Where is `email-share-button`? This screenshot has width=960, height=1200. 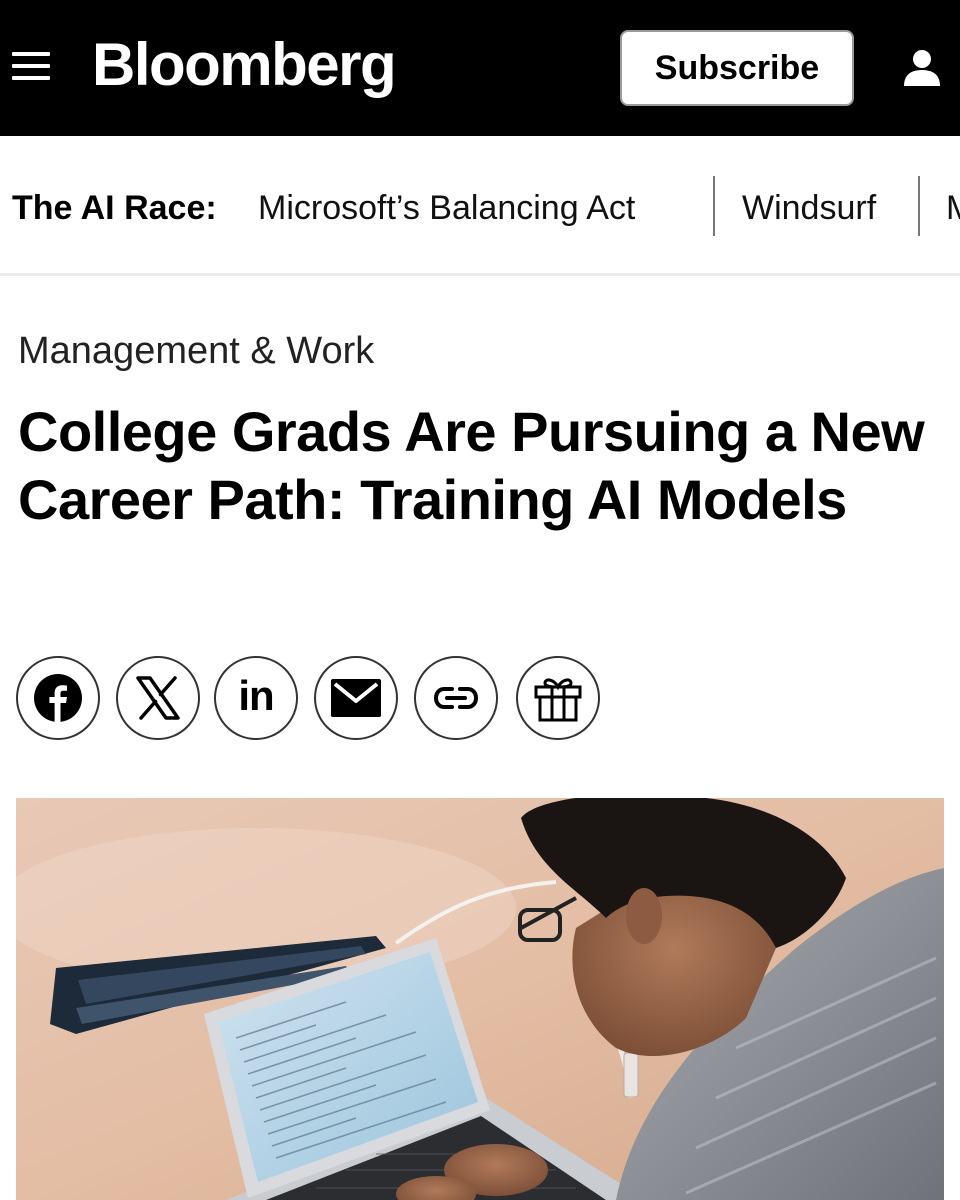
email-share-button is located at coordinates (356, 698).